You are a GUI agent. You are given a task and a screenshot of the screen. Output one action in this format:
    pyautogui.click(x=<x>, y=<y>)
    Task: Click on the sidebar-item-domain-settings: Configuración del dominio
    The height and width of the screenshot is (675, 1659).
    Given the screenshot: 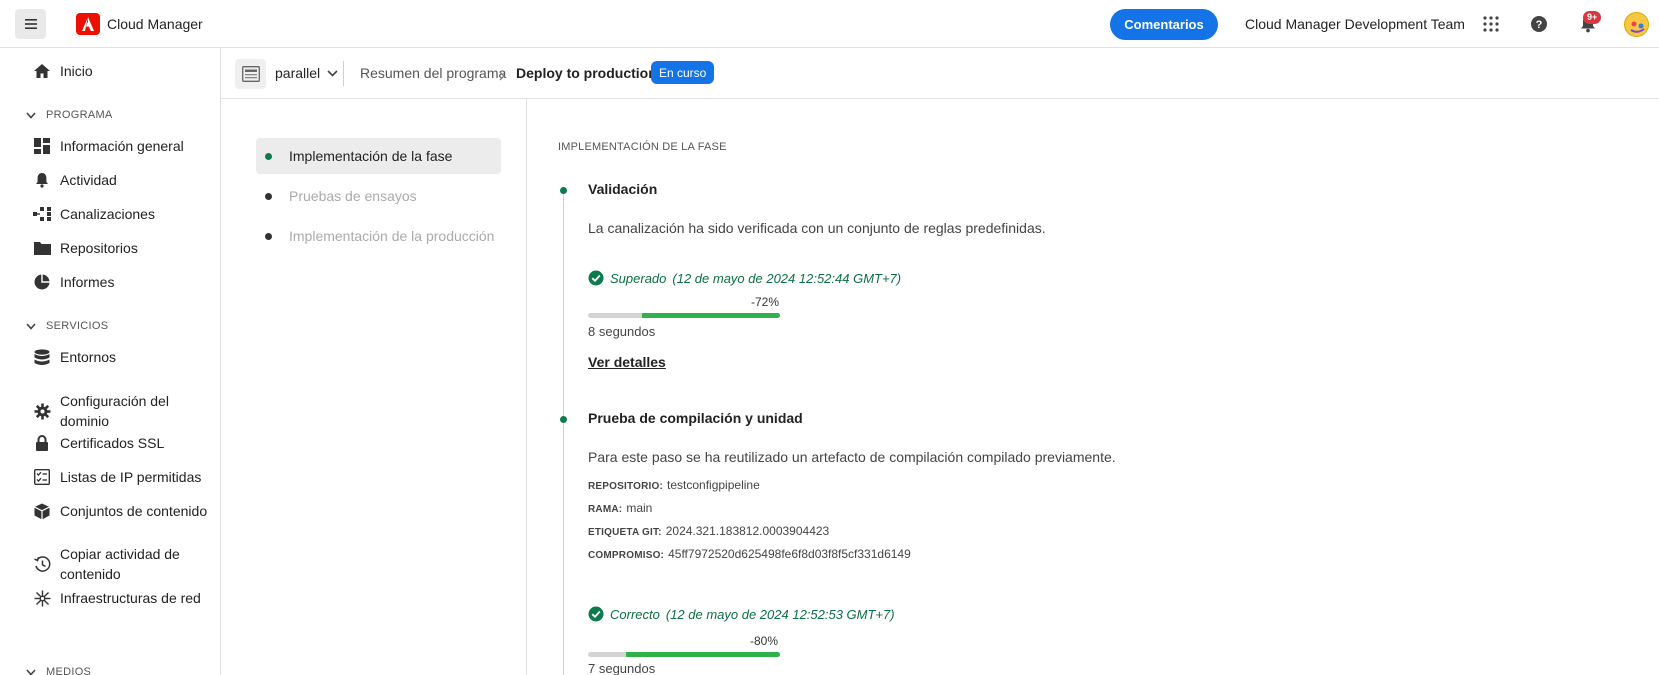 What is the action you would take?
    pyautogui.click(x=116, y=411)
    